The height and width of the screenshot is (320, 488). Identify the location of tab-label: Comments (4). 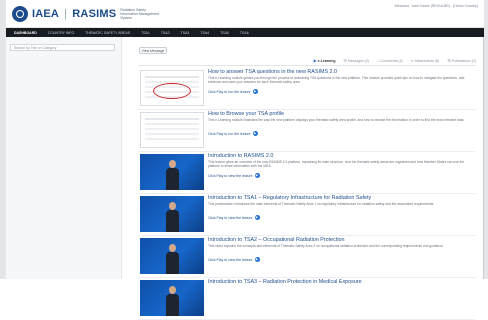
(391, 60).